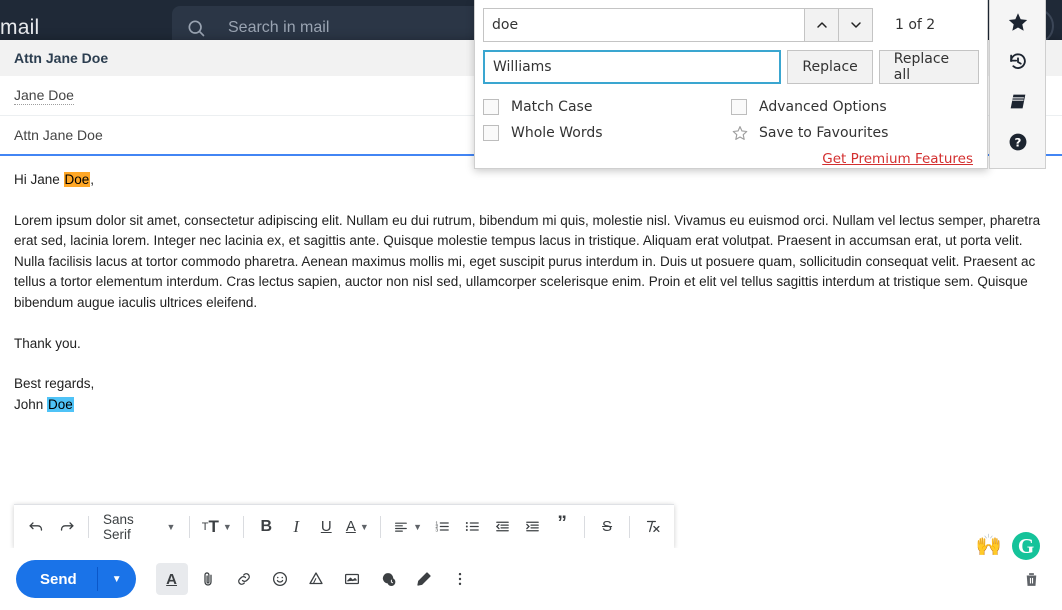 The image size is (1062, 610). What do you see at coordinates (1026, 546) in the screenshot?
I see `grammarly-icon: G` at bounding box center [1026, 546].